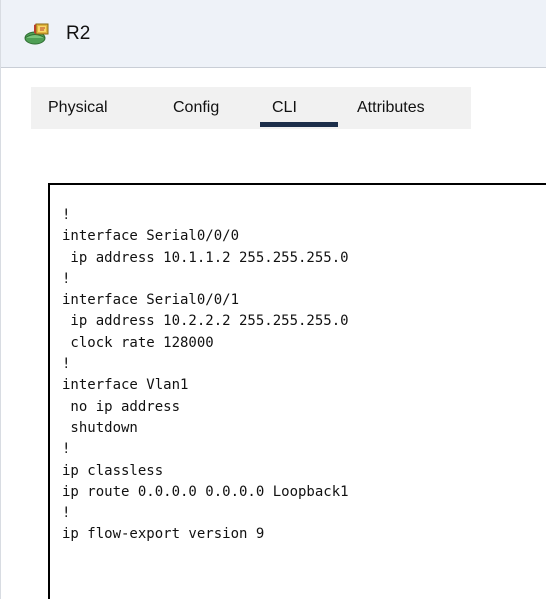 Image resolution: width=546 pixels, height=599 pixels. Describe the element at coordinates (138, 342) in the screenshot. I see `cli-line: clock rate 128000` at that location.